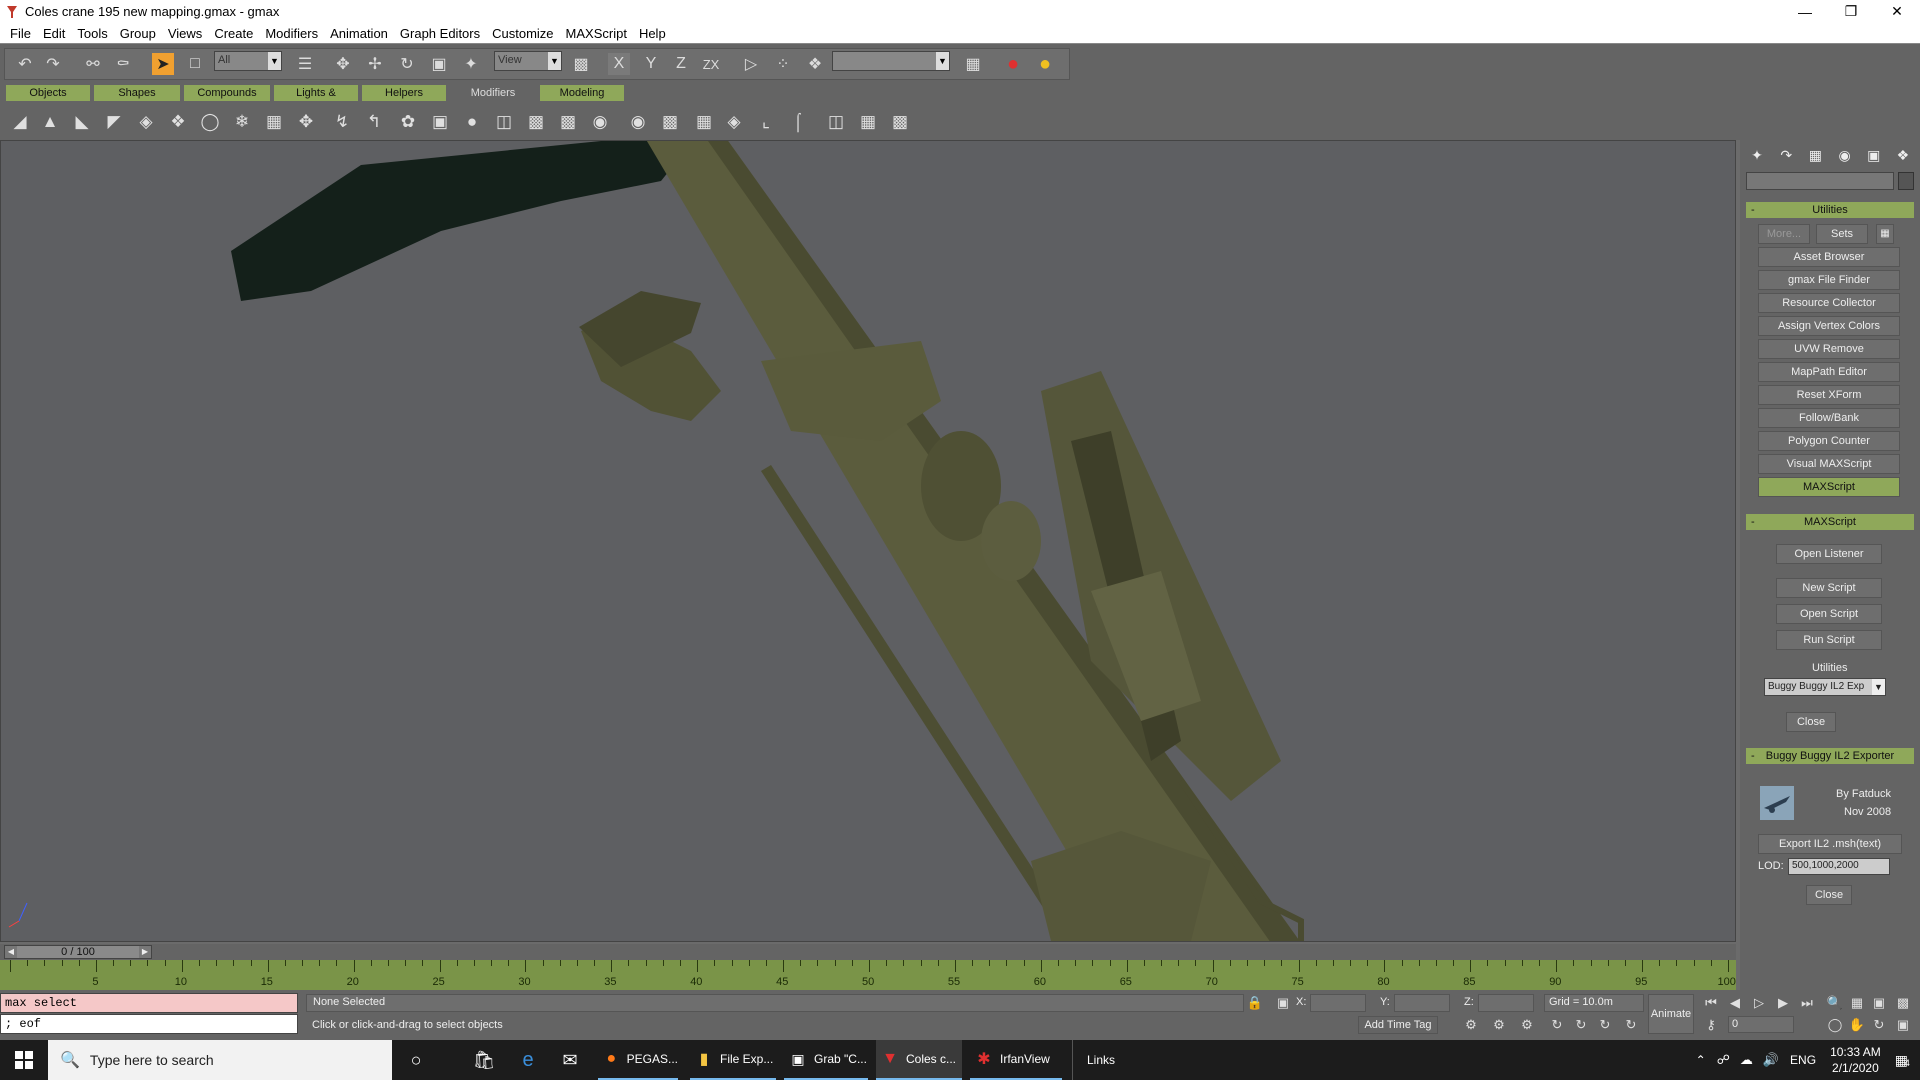 The image size is (1920, 1080). I want to click on goto-start-icon: ⏮, so click(1711, 1003).